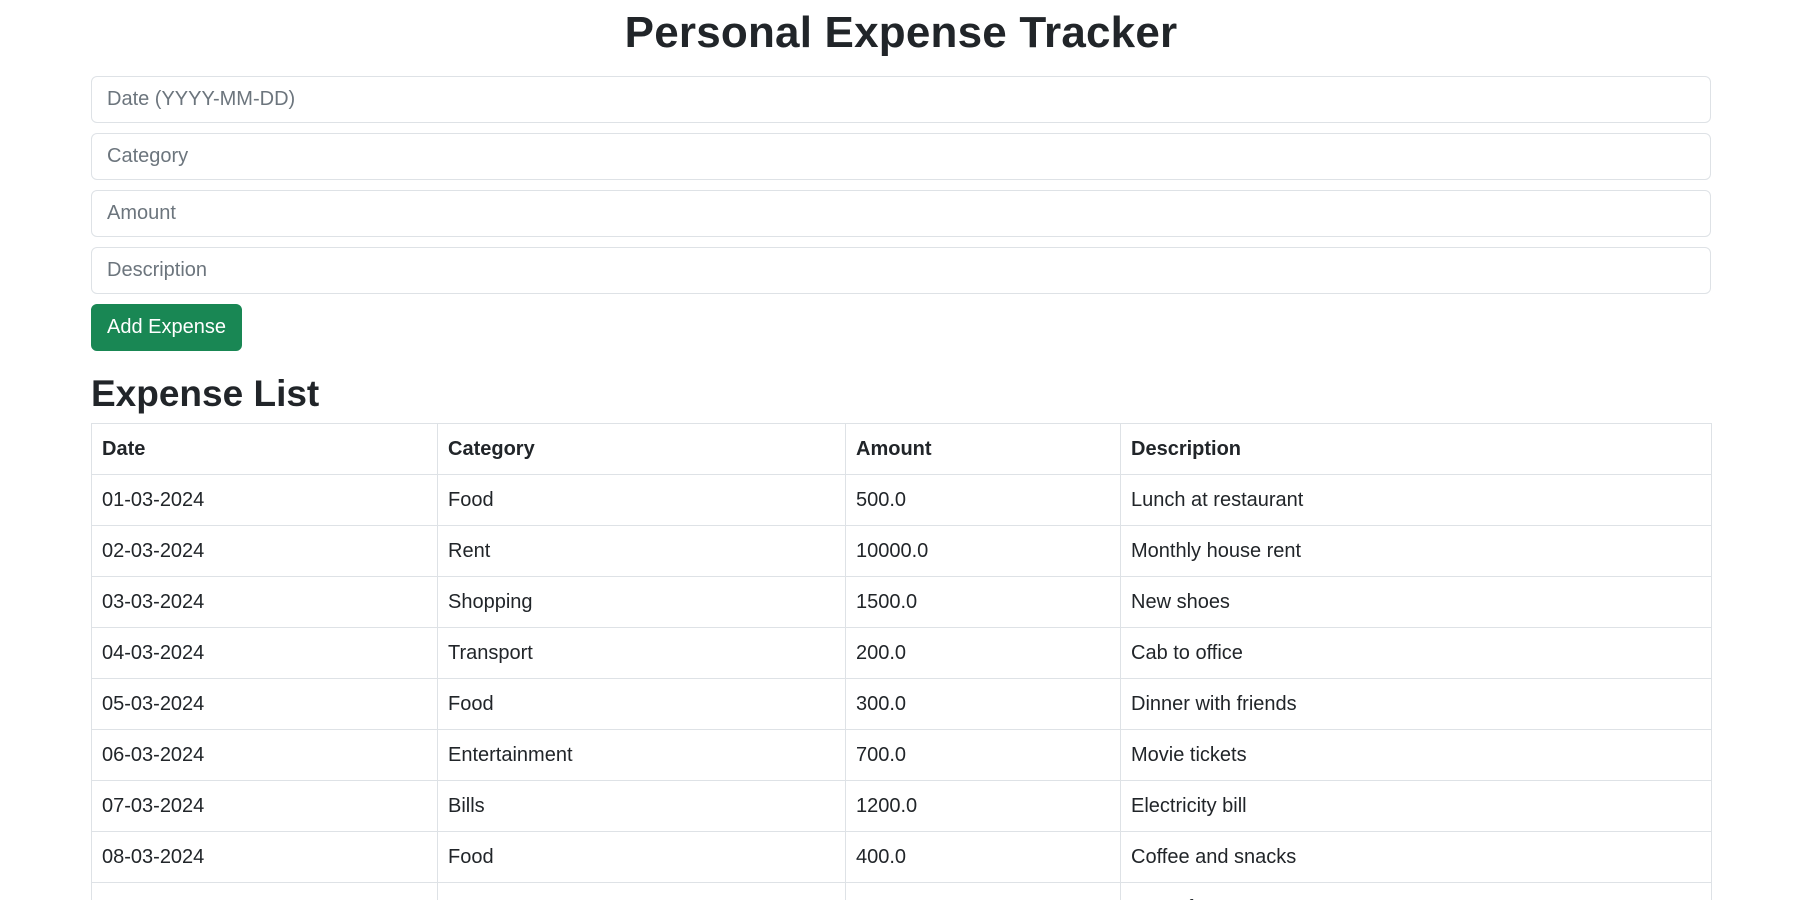 The image size is (1798, 900). I want to click on cell-date: 03-03-2024, so click(264, 602).